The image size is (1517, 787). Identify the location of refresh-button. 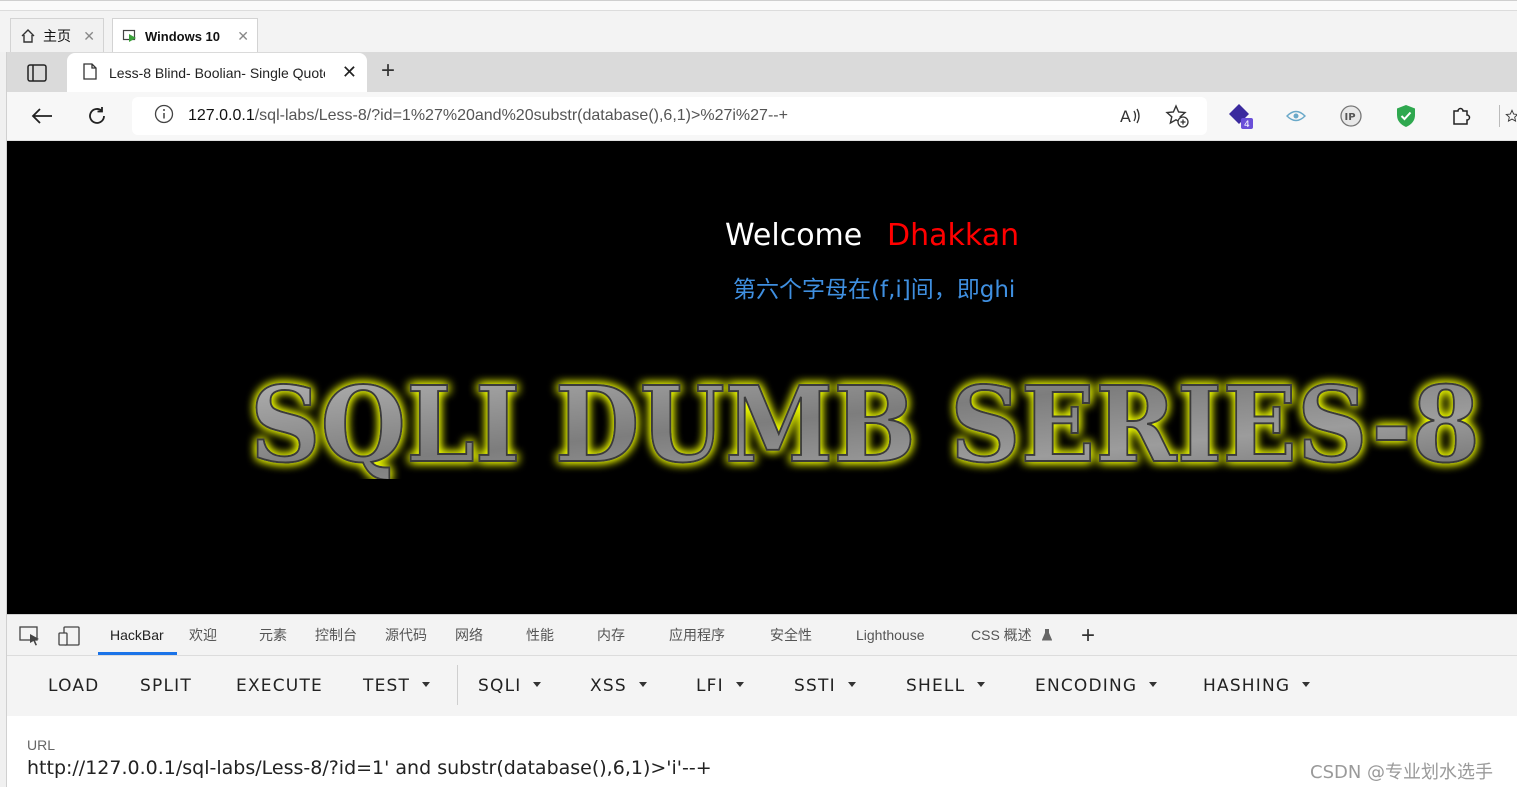
(97, 116).